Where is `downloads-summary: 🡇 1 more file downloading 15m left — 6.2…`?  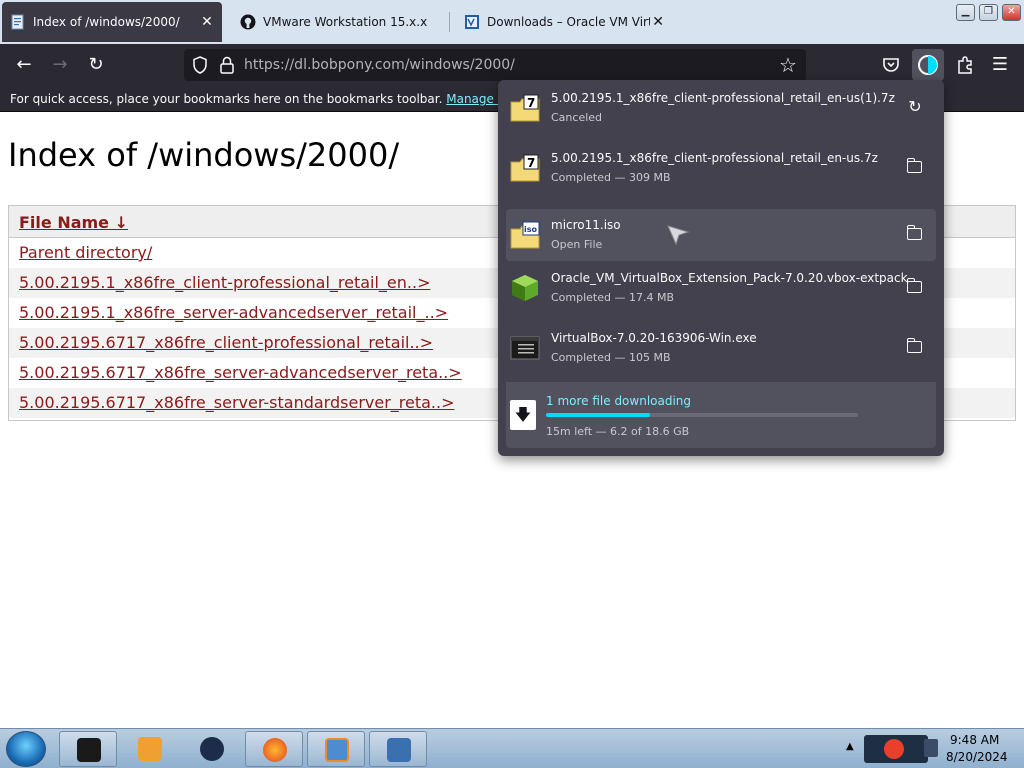
downloads-summary: 🡇 1 more file downloading 15m left — 6.2… is located at coordinates (721, 415).